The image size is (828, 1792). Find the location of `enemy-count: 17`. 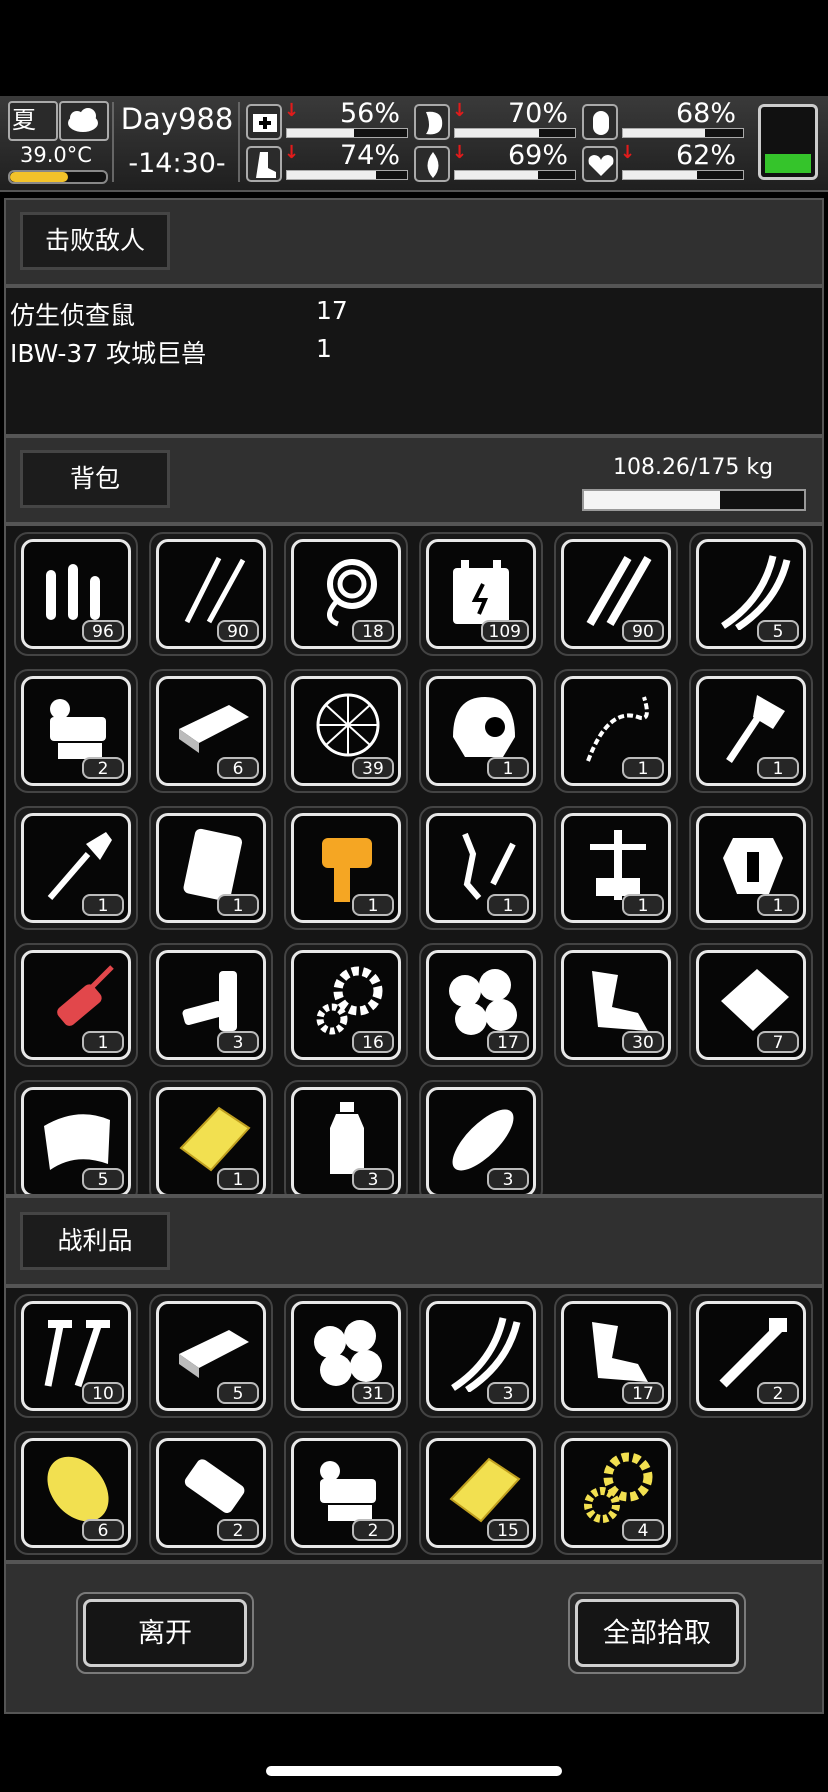

enemy-count: 17 is located at coordinates (332, 310).